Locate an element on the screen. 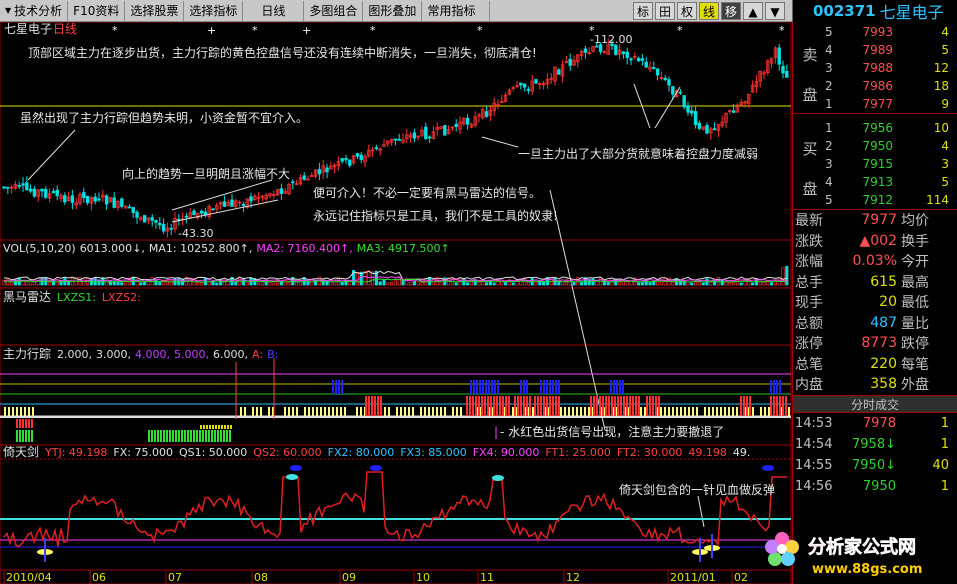 This screenshot has width=957, height=584. daily-period-button: 日线 is located at coordinates (274, 10).